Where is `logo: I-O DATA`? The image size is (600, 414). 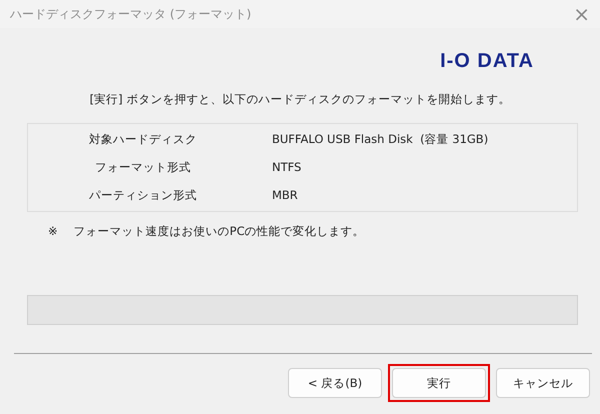
logo: I-O DATA is located at coordinates (487, 62).